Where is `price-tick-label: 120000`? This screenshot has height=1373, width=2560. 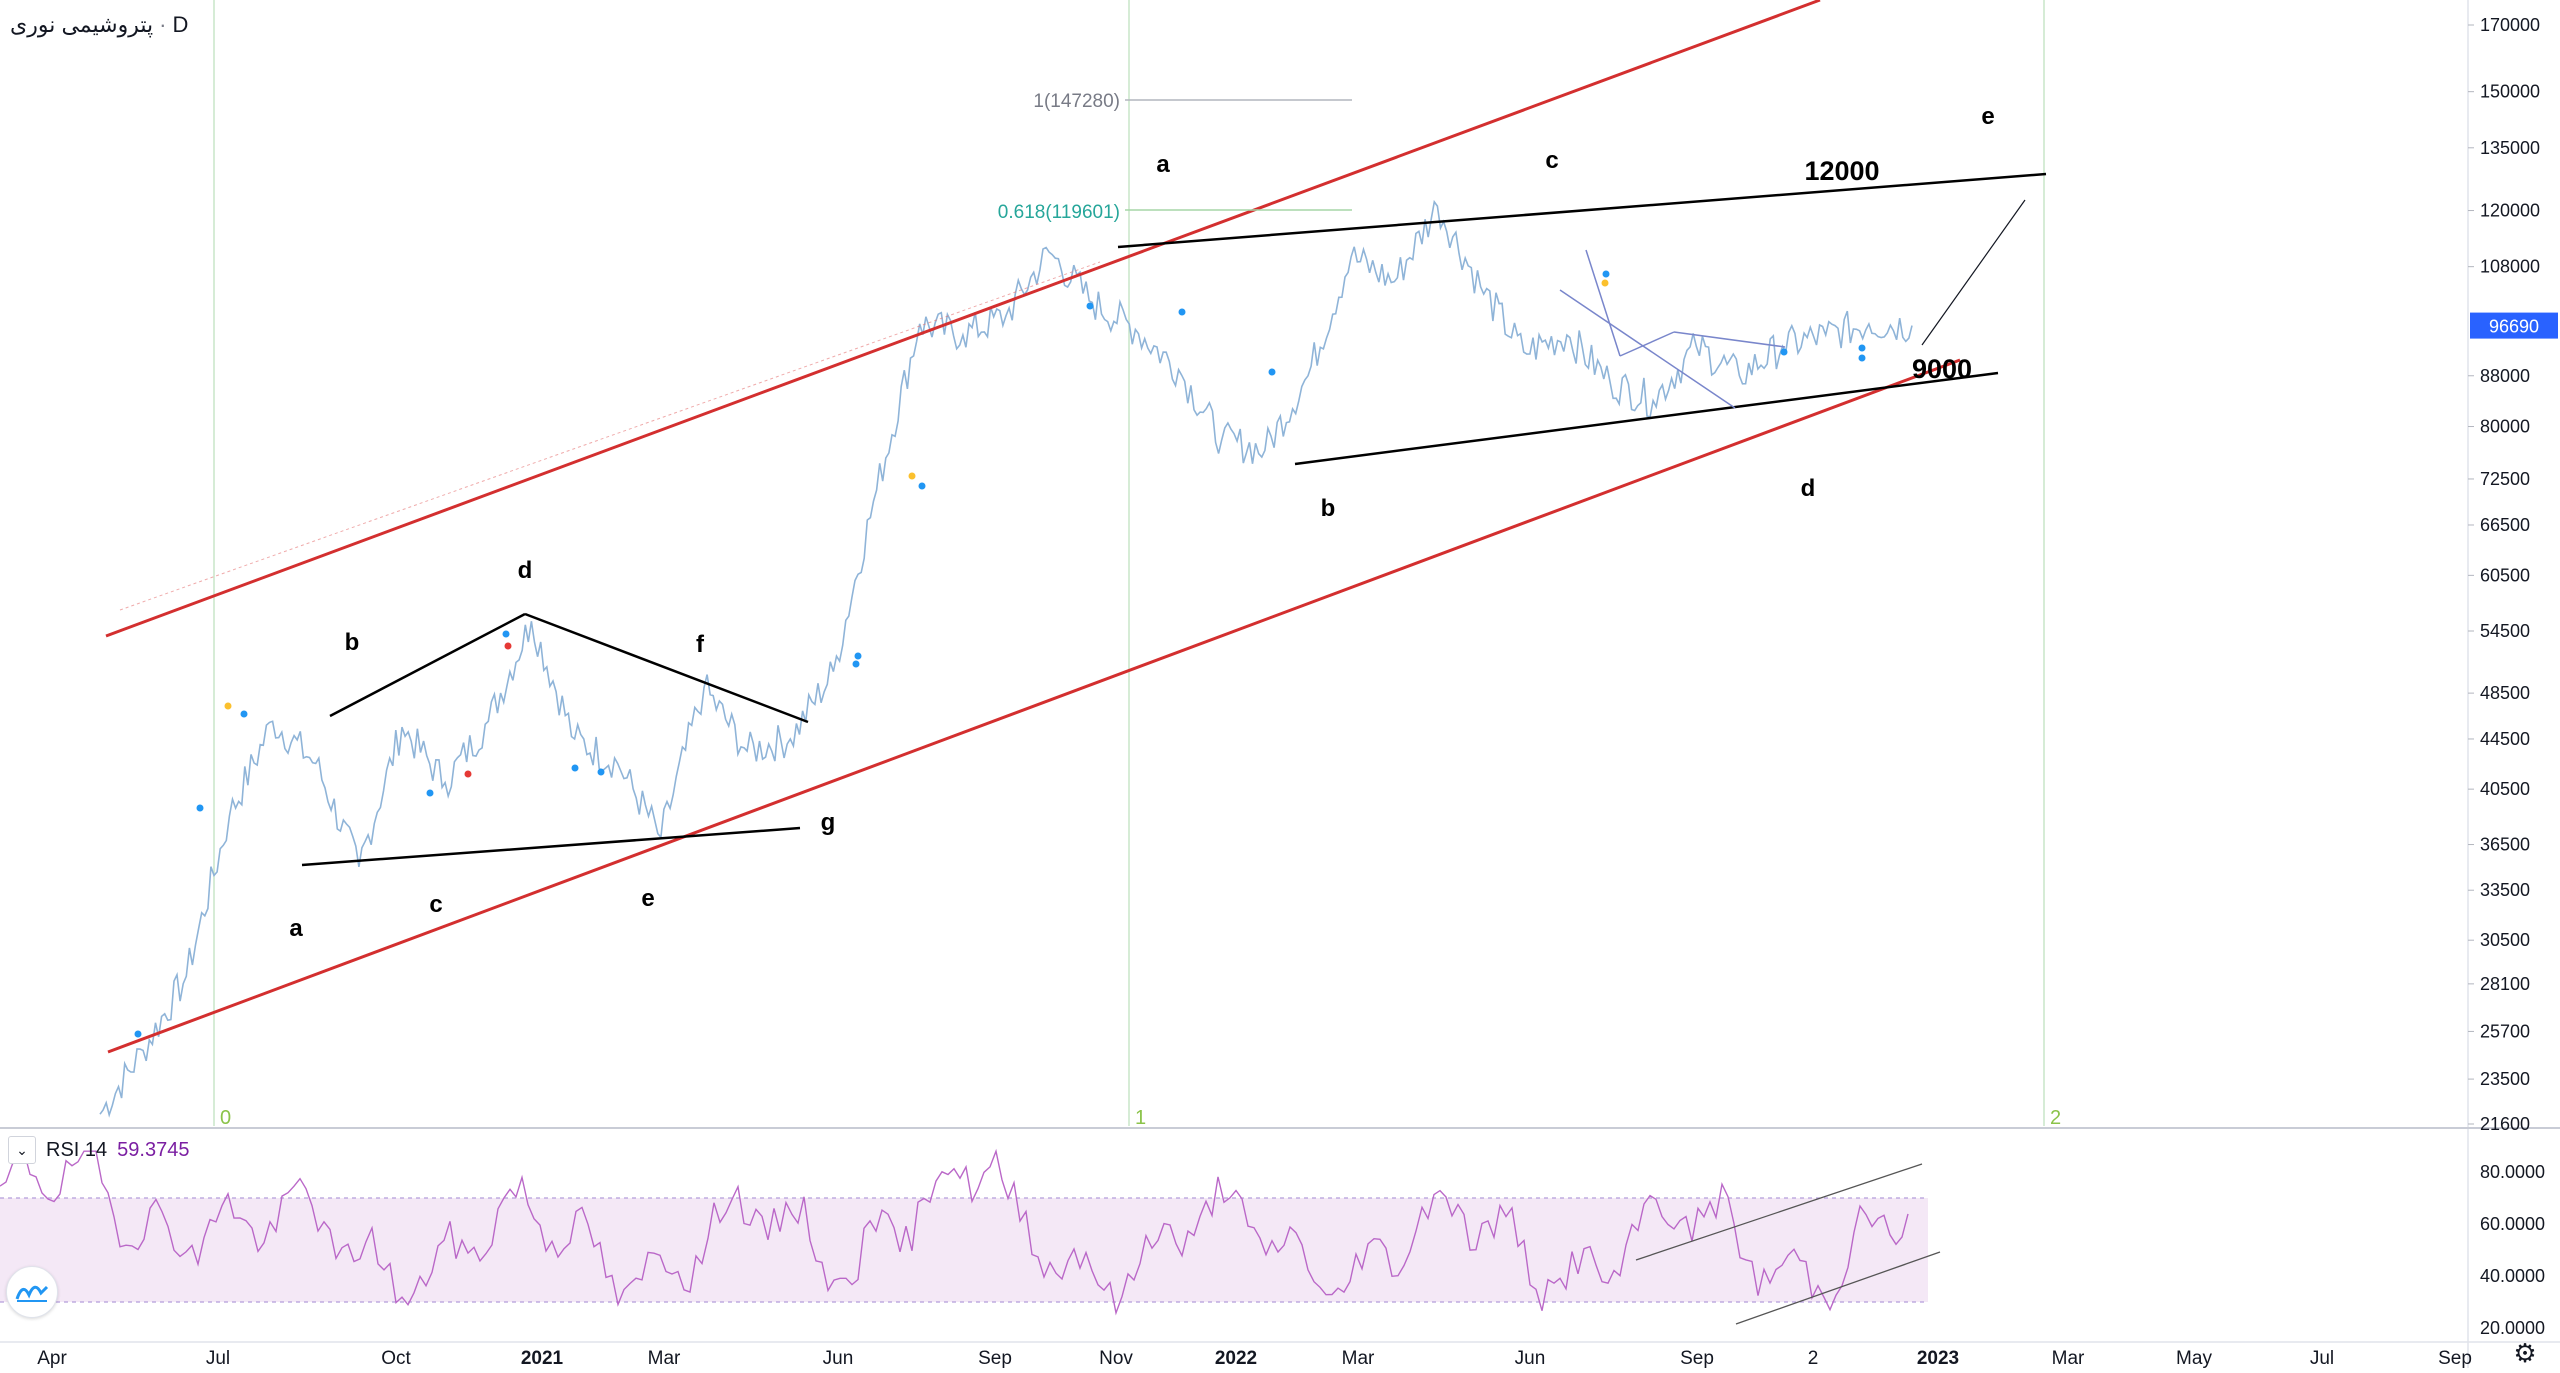 price-tick-label: 120000 is located at coordinates (2510, 211).